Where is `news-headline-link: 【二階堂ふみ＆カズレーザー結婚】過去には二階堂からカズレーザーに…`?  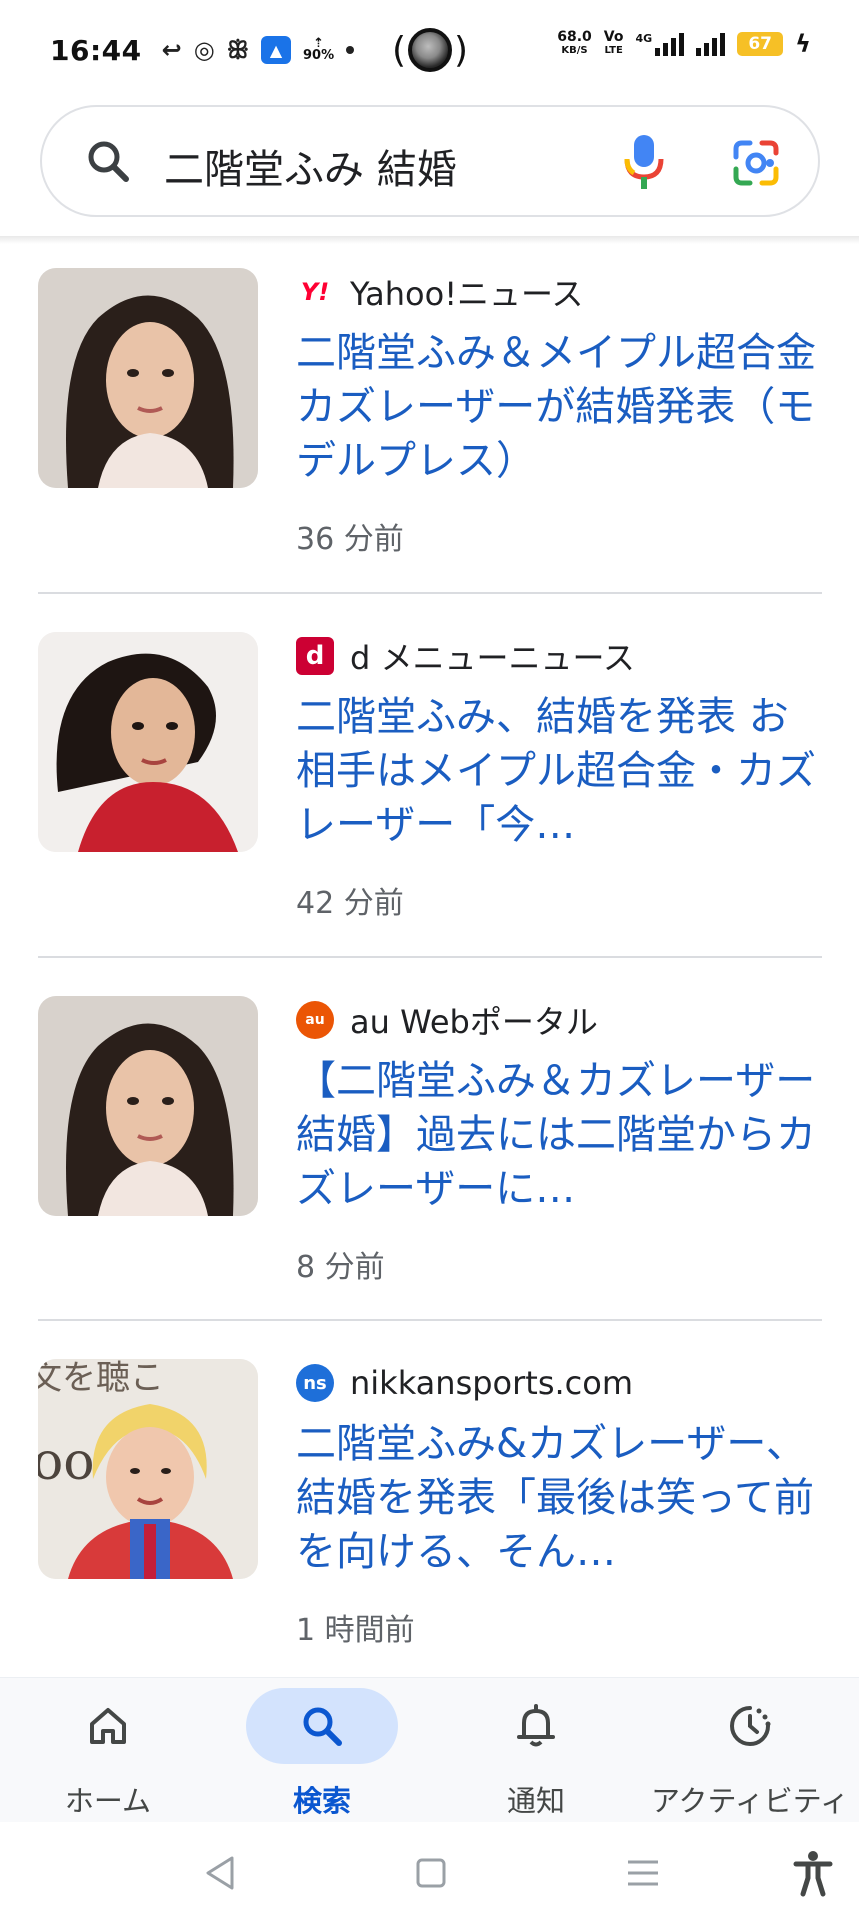
news-headline-link: 【二階堂ふみ＆カズレーザー結婚】過去には二階堂からカズレーザーに… is located at coordinates (561, 1135).